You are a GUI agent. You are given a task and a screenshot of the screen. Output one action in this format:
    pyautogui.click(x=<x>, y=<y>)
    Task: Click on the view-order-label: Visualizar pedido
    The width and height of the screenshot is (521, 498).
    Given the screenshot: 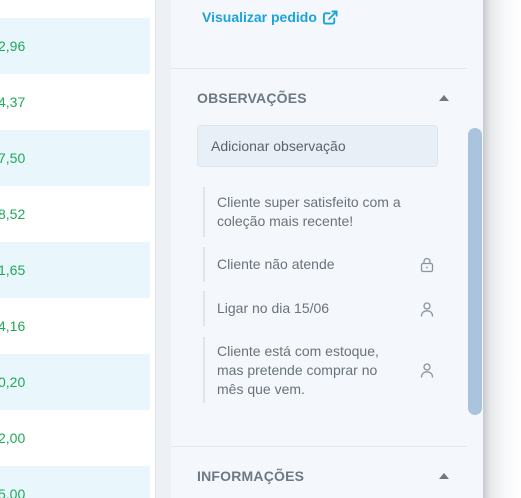 What is the action you would take?
    pyautogui.click(x=259, y=17)
    